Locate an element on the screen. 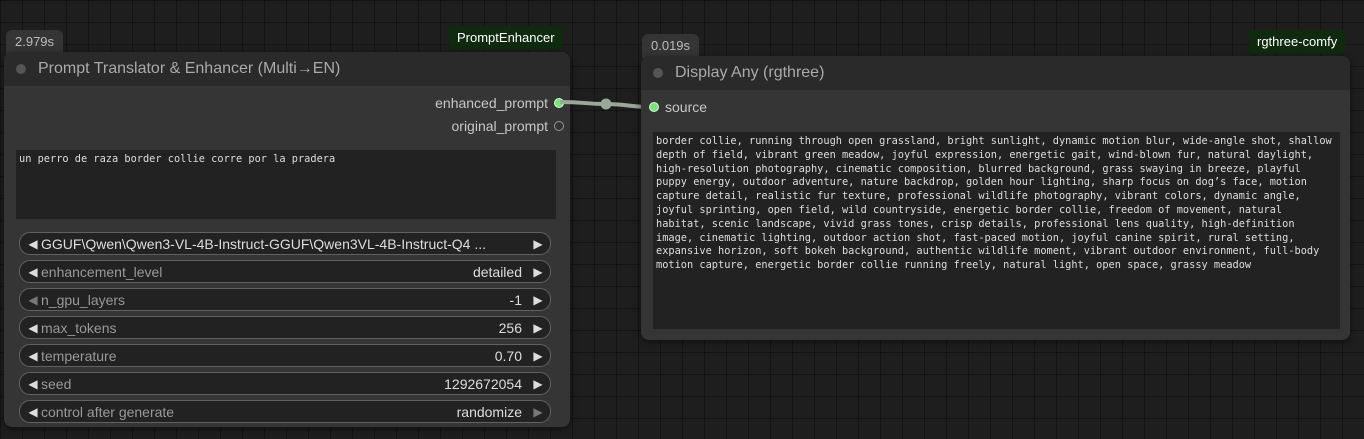 The height and width of the screenshot is (439, 1364). widget-value: 1292672054 is located at coordinates (483, 383).